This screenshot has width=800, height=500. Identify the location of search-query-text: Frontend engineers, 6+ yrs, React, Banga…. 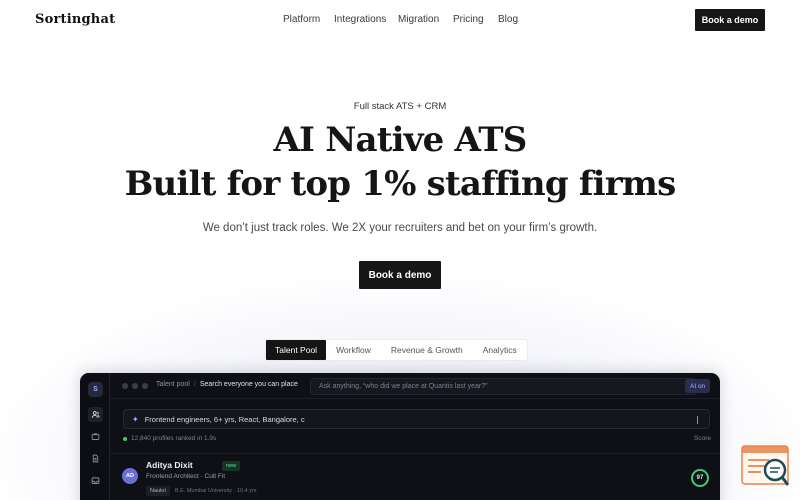
(224, 419).